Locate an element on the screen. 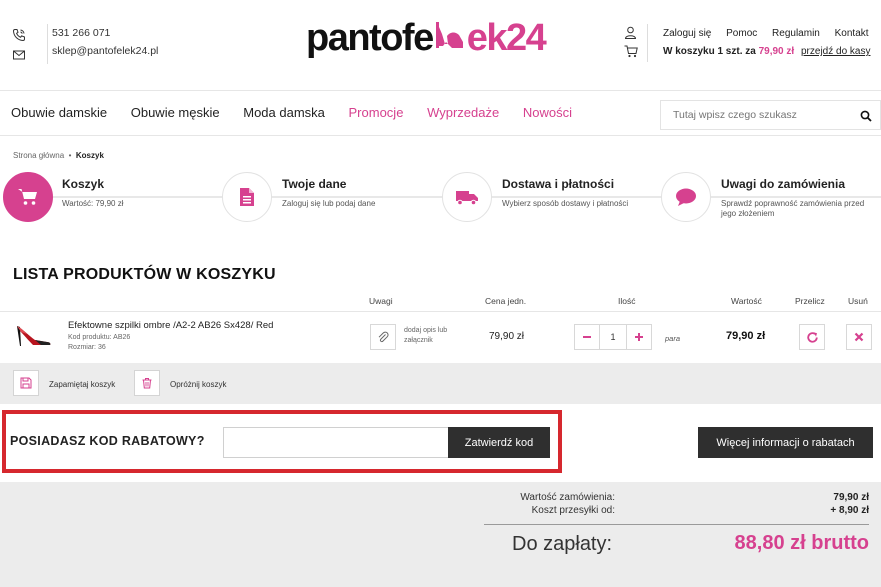 The height and width of the screenshot is (587, 881). search-icon is located at coordinates (866, 118).